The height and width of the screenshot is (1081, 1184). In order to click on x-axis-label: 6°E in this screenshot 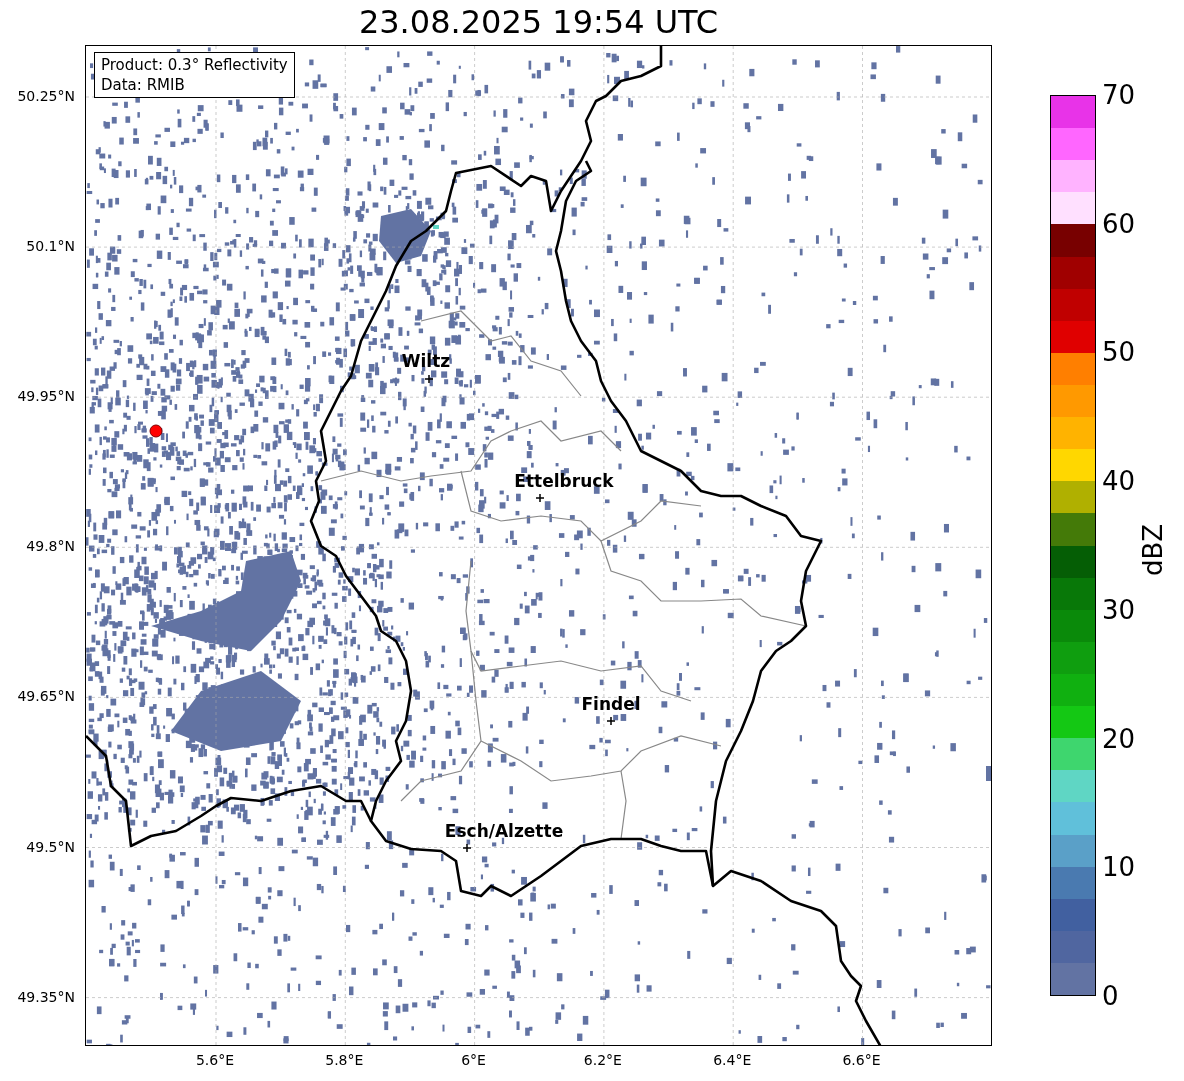, I will do `click(473, 1060)`.